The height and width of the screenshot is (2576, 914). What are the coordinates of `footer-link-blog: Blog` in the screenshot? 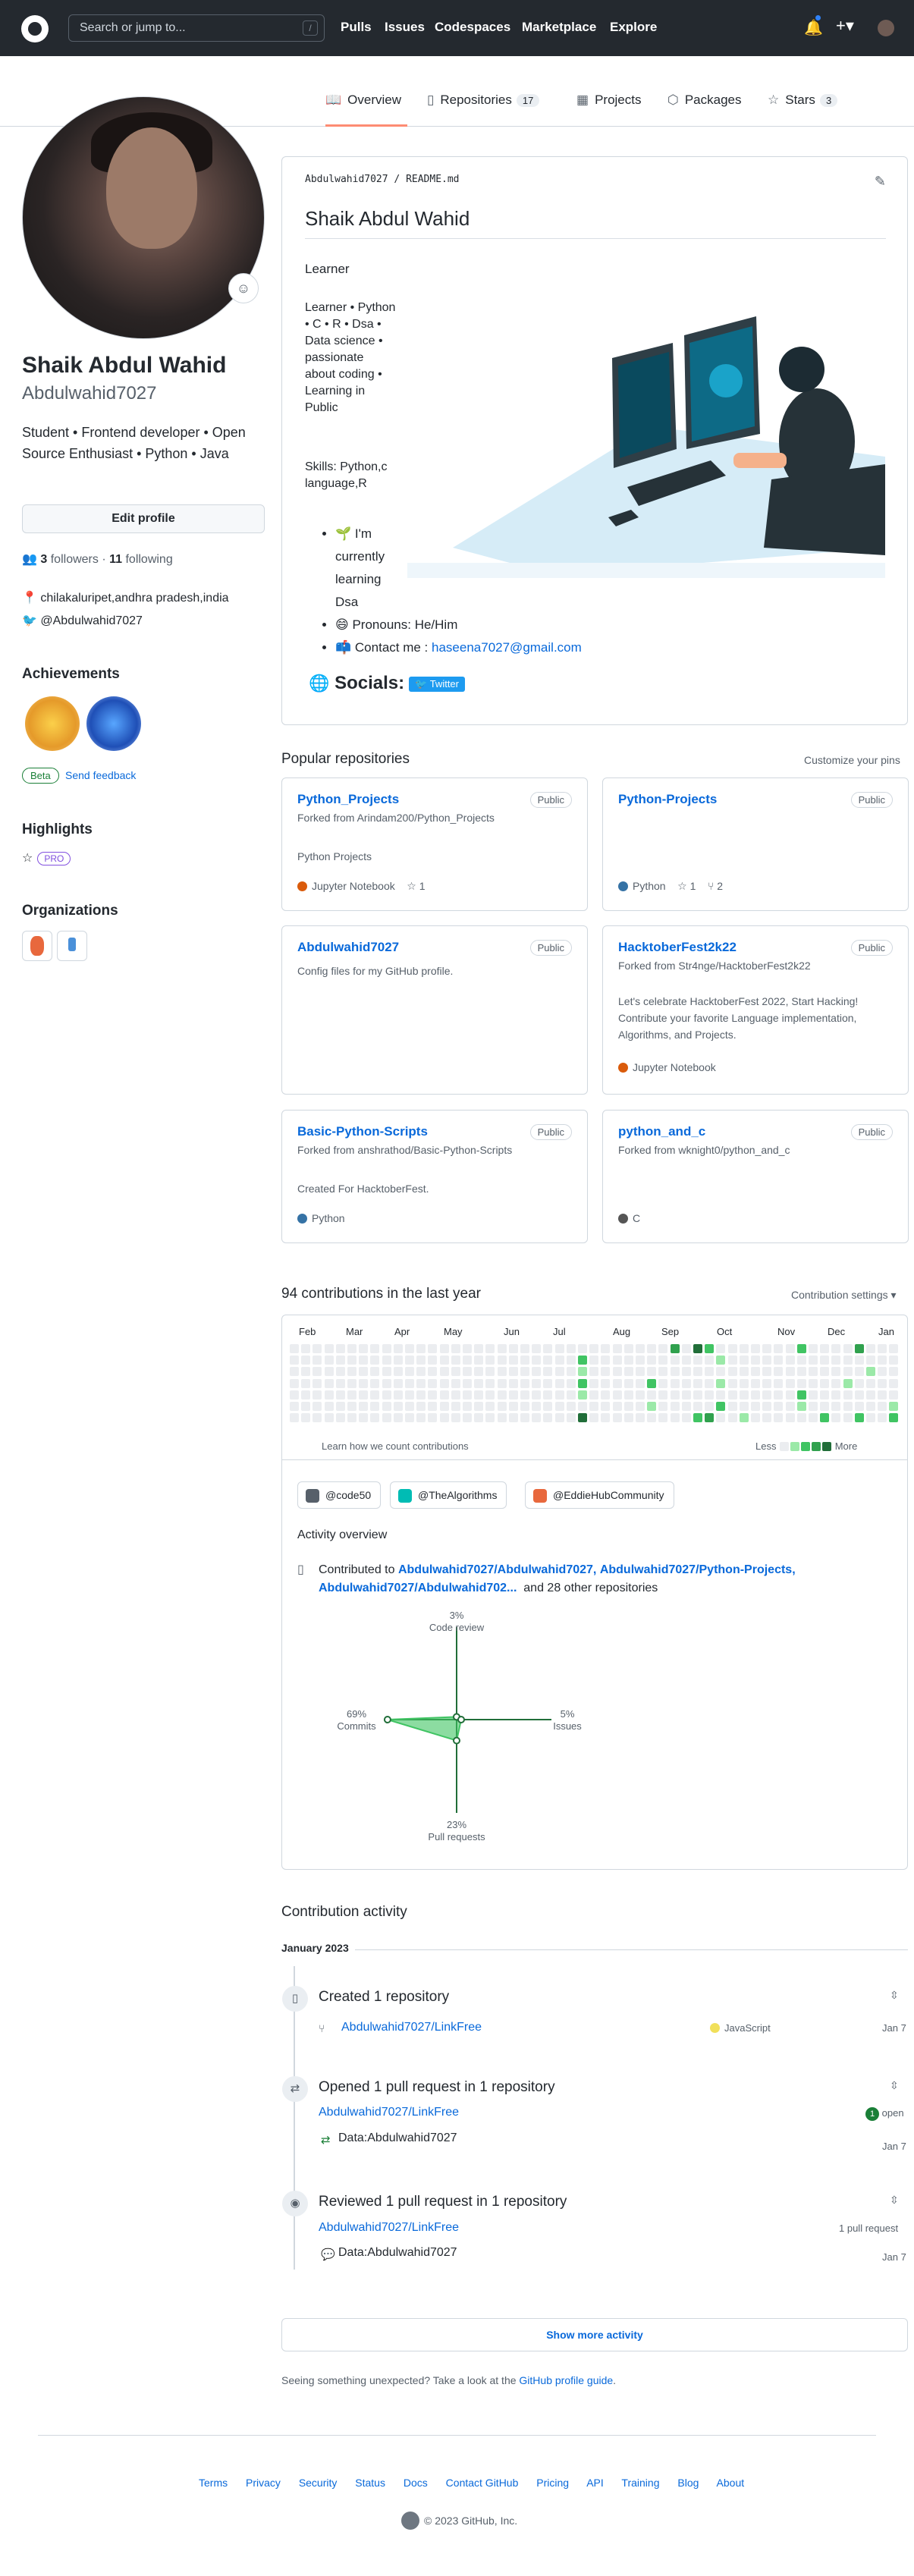 It's located at (688, 2483).